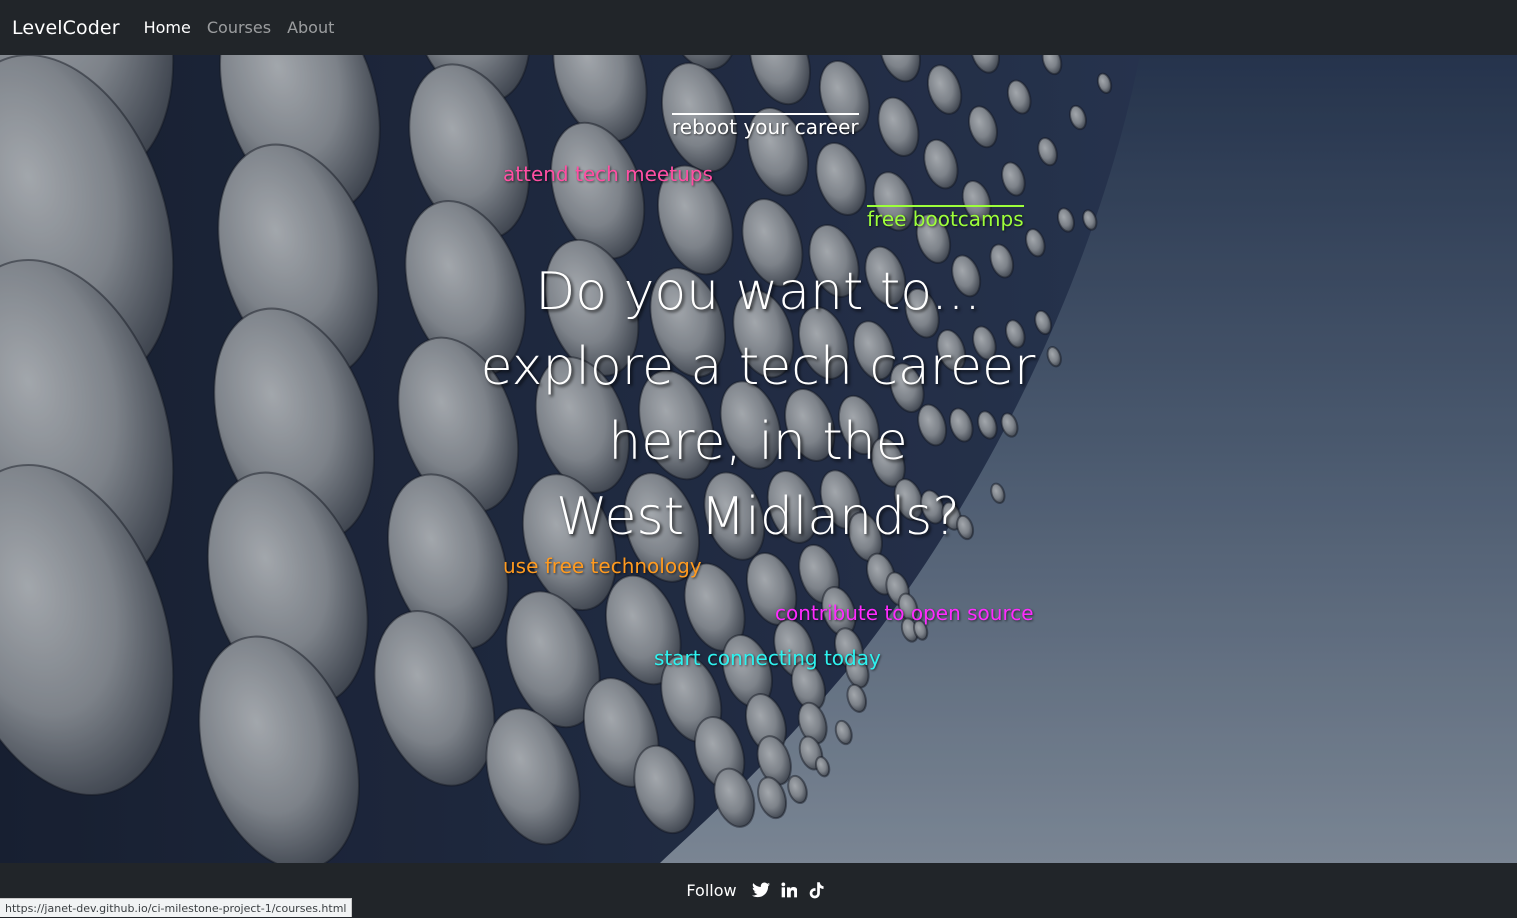 The height and width of the screenshot is (918, 1517). Describe the element at coordinates (711, 890) in the screenshot. I see `follow-label: Follow` at that location.